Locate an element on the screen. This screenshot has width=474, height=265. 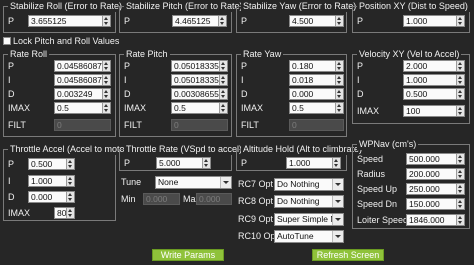
input-value: 0.018 is located at coordinates (303, 80).